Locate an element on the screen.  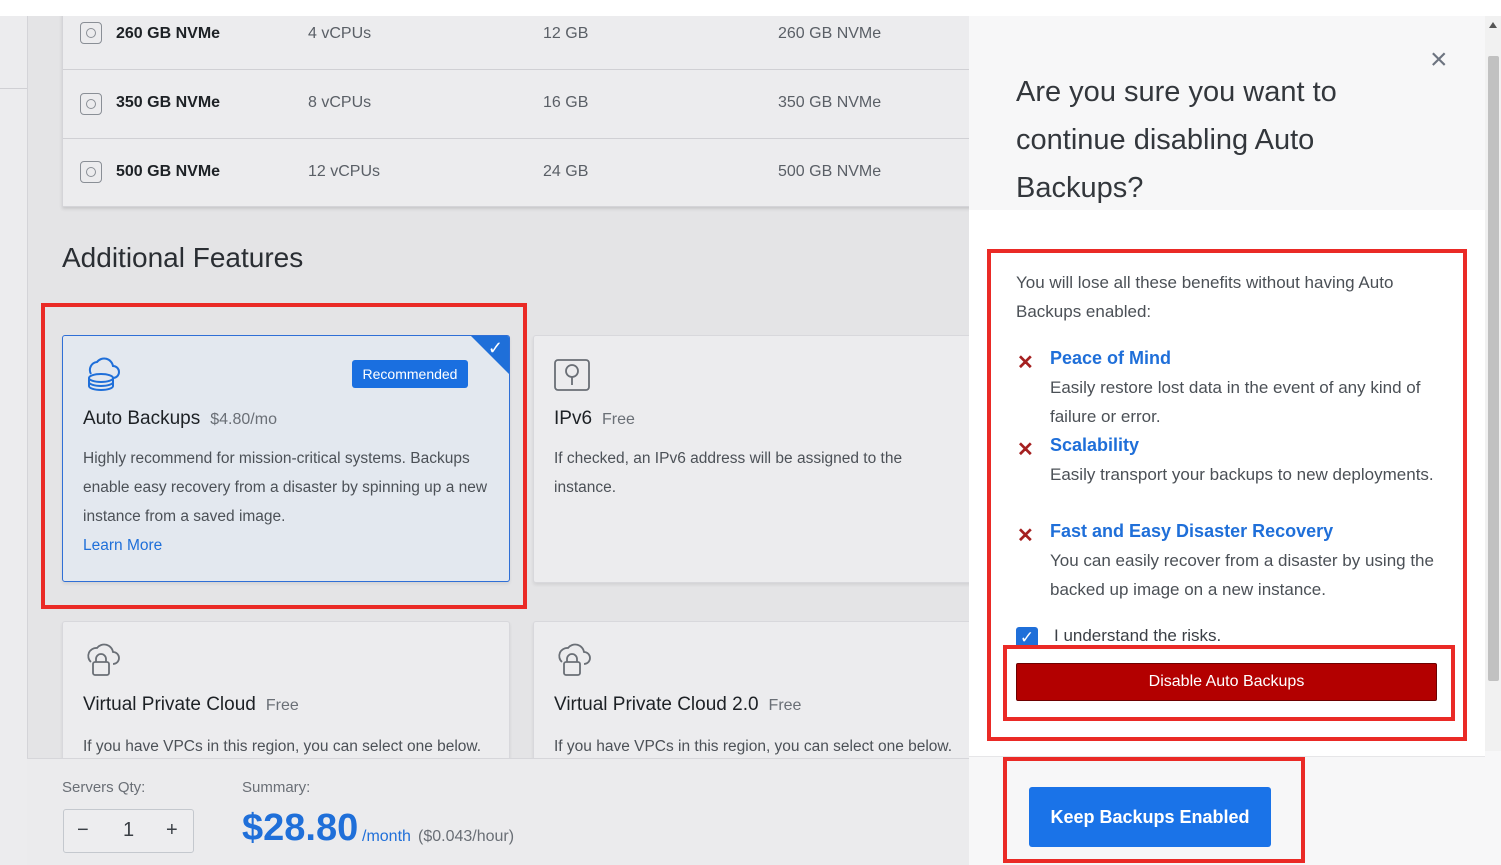
price-unit: /month is located at coordinates (386, 836).